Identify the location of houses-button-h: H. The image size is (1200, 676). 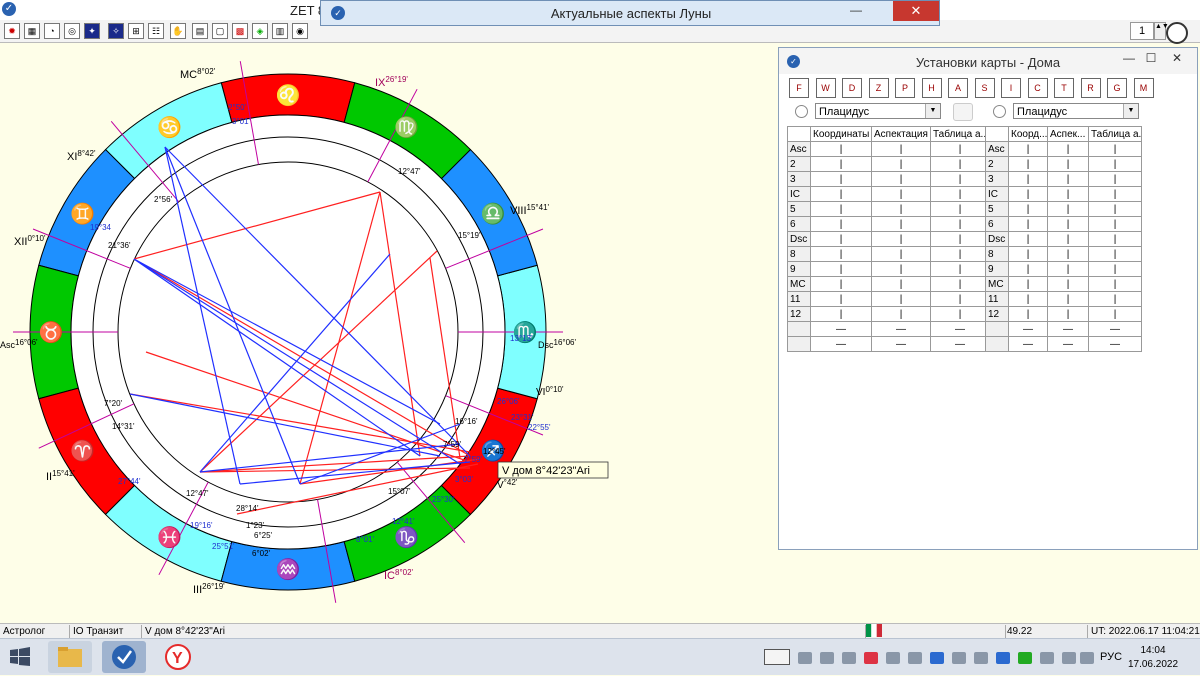
(931, 88).